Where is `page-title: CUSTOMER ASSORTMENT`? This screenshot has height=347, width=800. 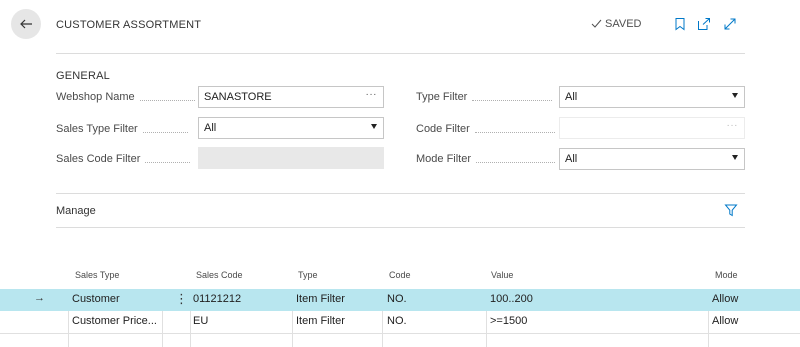
page-title: CUSTOMER ASSORTMENT is located at coordinates (129, 25).